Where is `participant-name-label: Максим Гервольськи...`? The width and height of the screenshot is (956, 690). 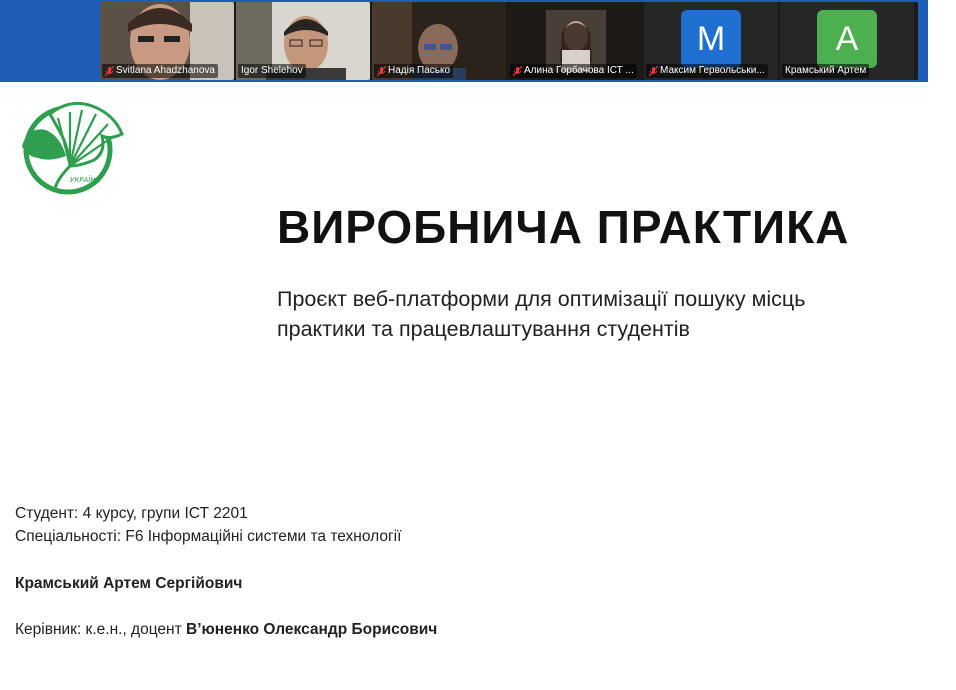 participant-name-label: Максим Гервольськи... is located at coordinates (707, 71).